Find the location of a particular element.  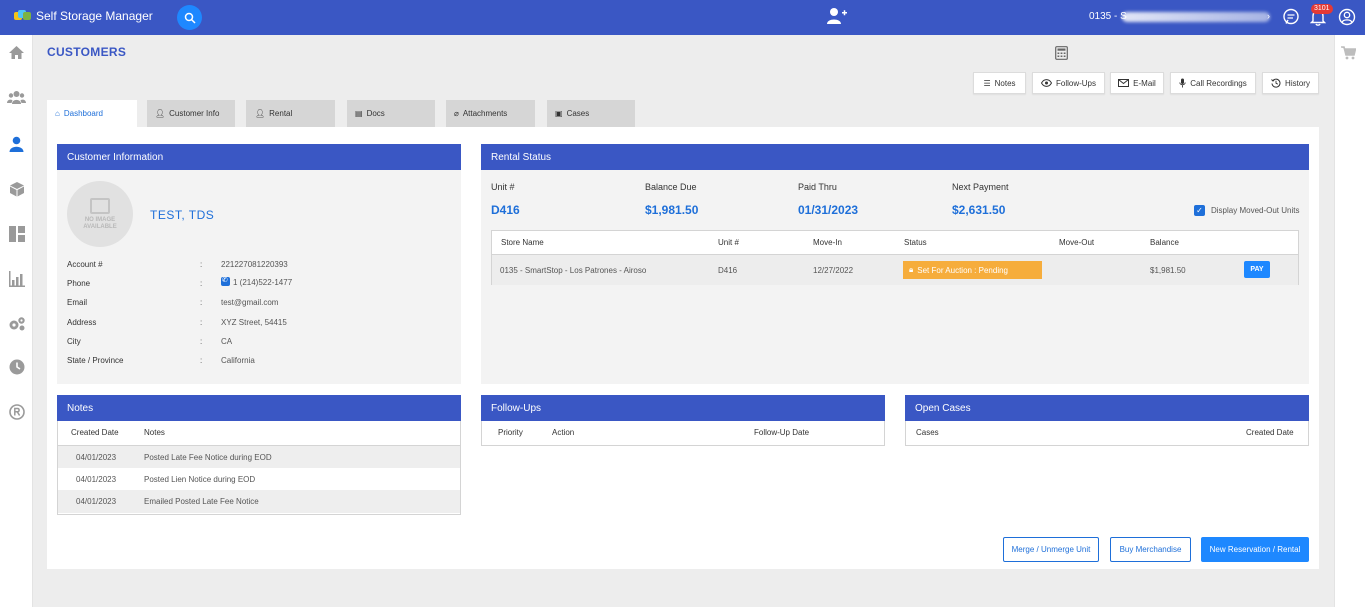

email-value: test@gmail.com is located at coordinates (250, 302).